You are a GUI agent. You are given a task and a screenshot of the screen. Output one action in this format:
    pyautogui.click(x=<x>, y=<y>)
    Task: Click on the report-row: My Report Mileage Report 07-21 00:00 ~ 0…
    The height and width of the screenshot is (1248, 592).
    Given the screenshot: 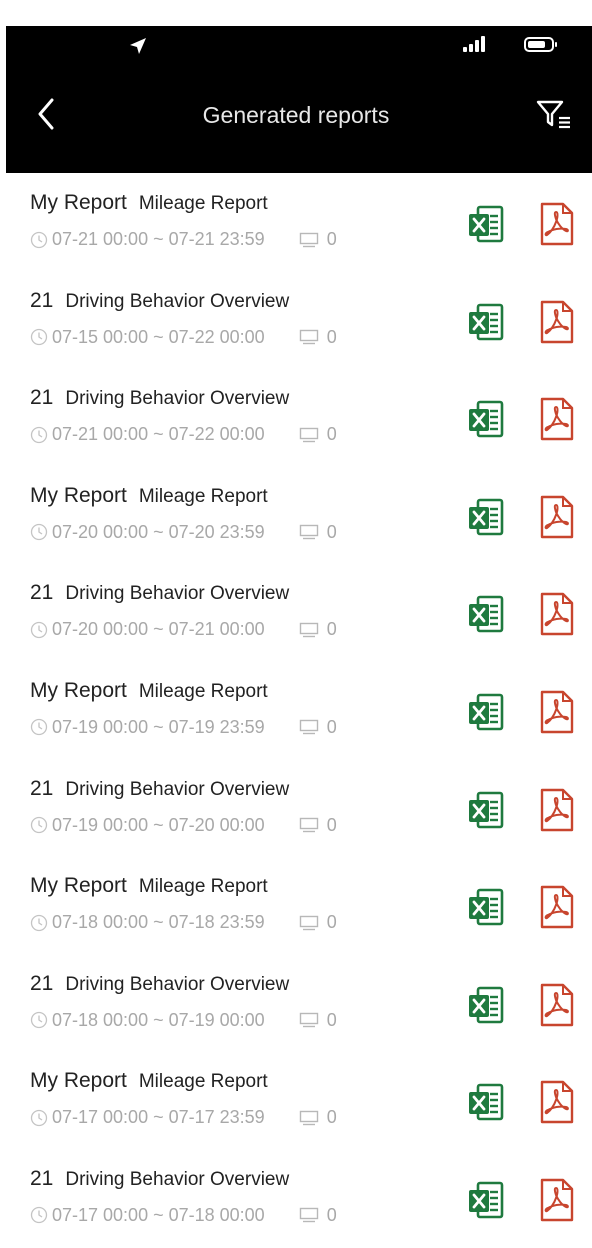 What is the action you would take?
    pyautogui.click(x=296, y=222)
    